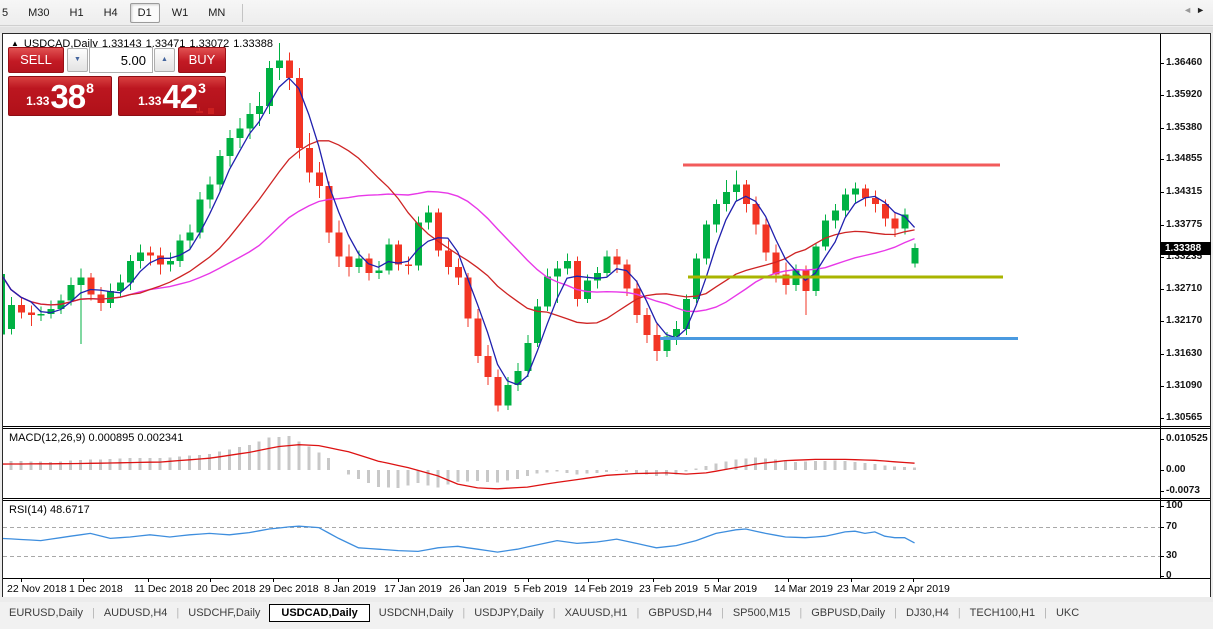 Image resolution: width=1213 pixels, height=629 pixels. Describe the element at coordinates (866, 589) in the screenshot. I see `date-label: 23 Mar 2019` at that location.